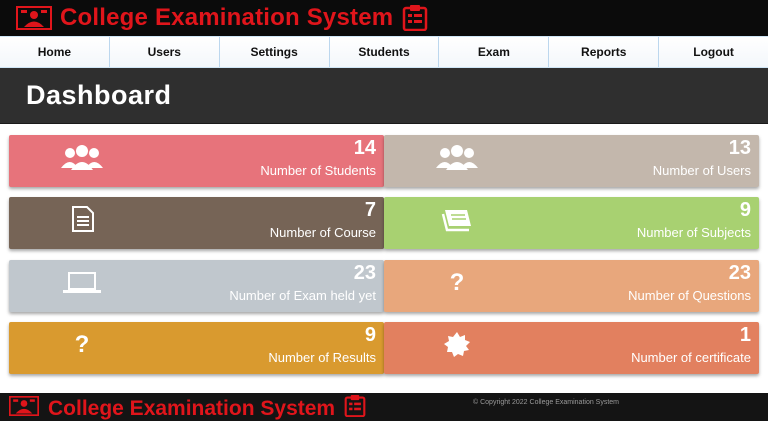 Image resolution: width=768 pixels, height=422 pixels. I want to click on course-count: 7, so click(370, 210).